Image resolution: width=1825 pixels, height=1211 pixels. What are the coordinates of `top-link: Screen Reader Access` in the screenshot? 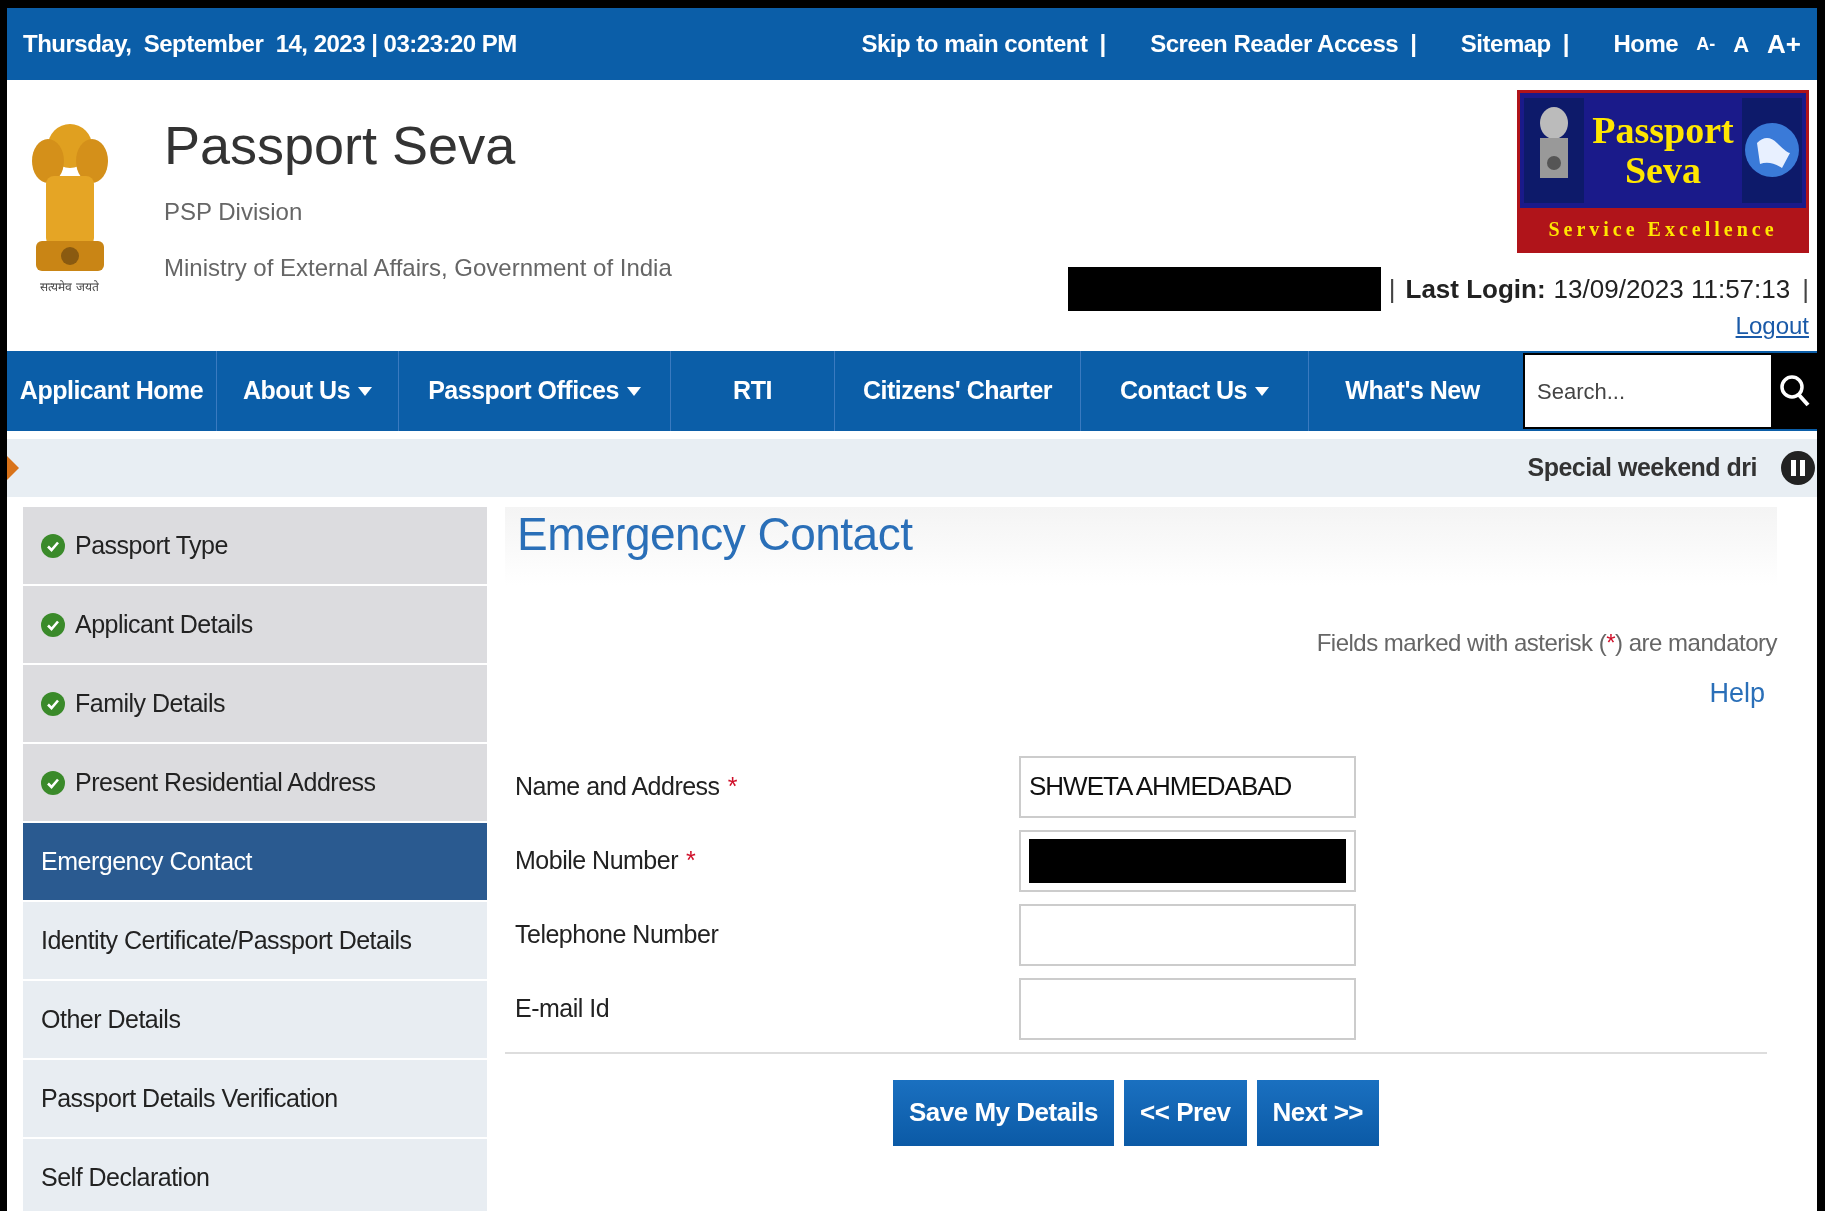 It's located at (1274, 44).